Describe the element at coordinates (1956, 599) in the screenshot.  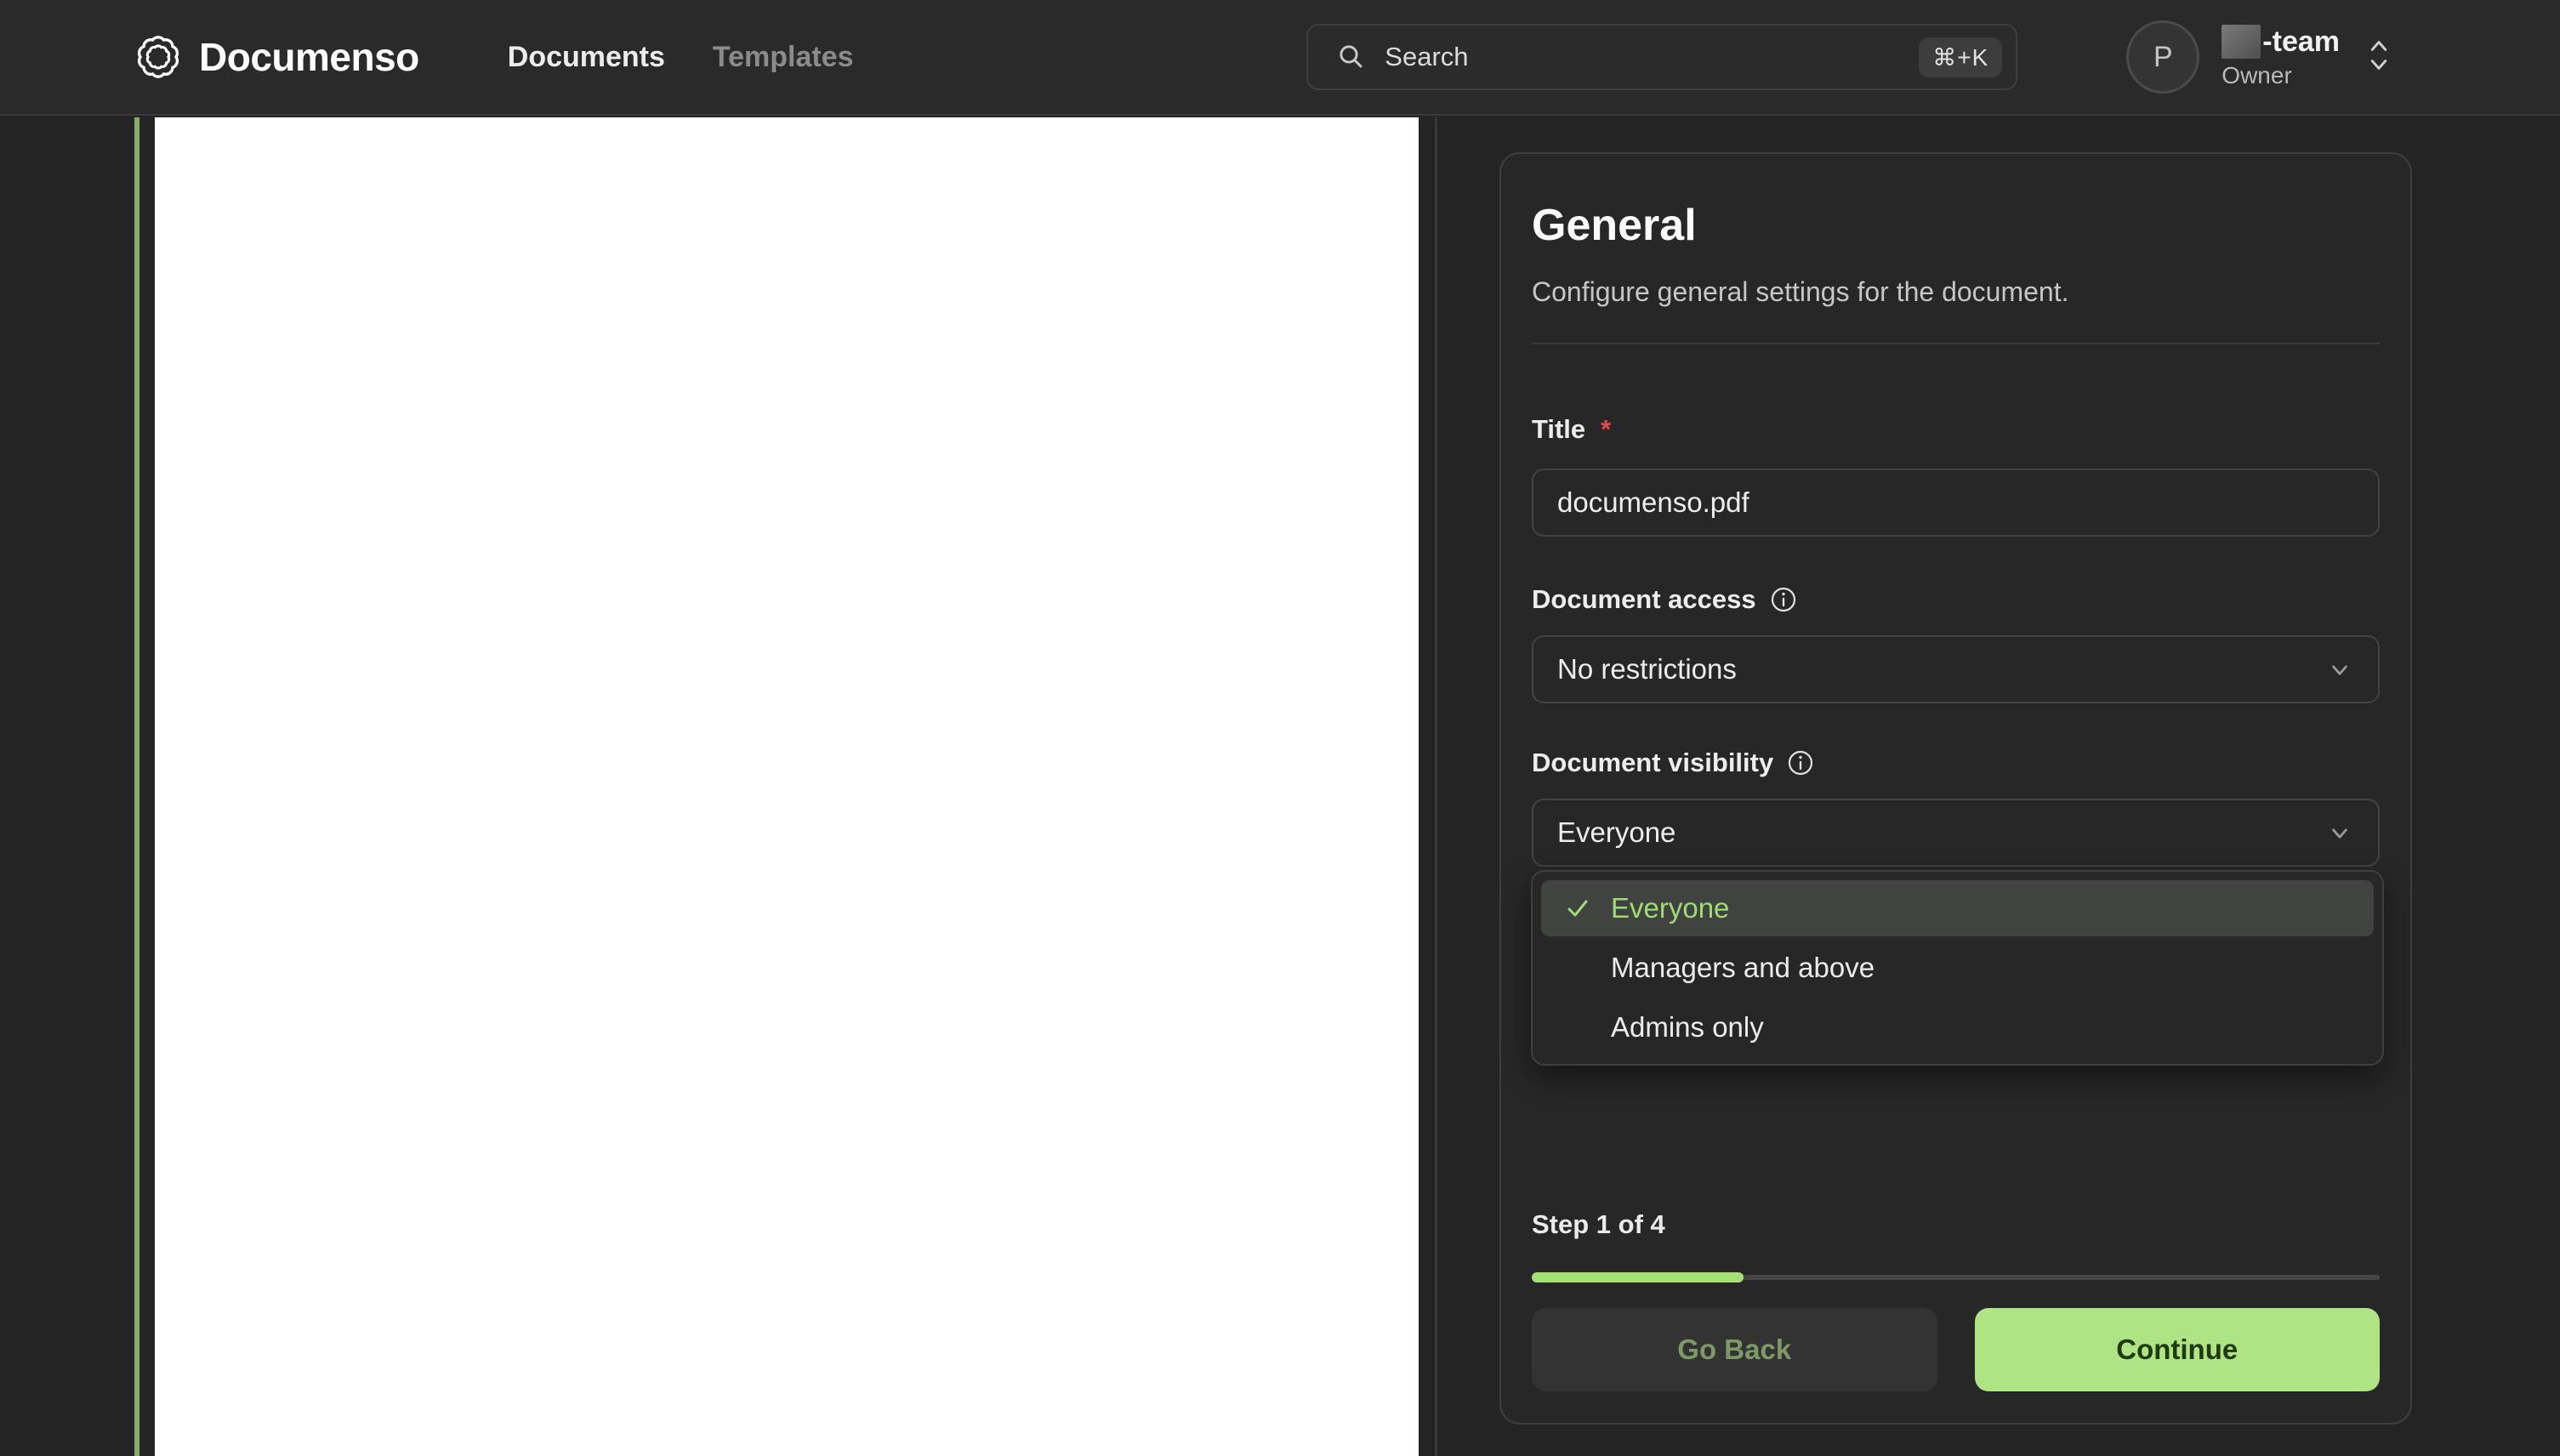
I see `document-access-label: Document access` at that location.